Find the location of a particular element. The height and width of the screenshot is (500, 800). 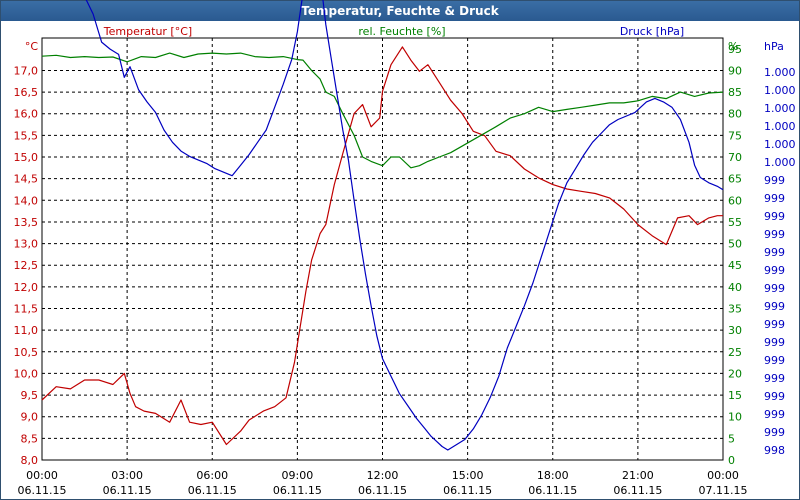

humidity-tick-label: 70 is located at coordinates (735, 157).